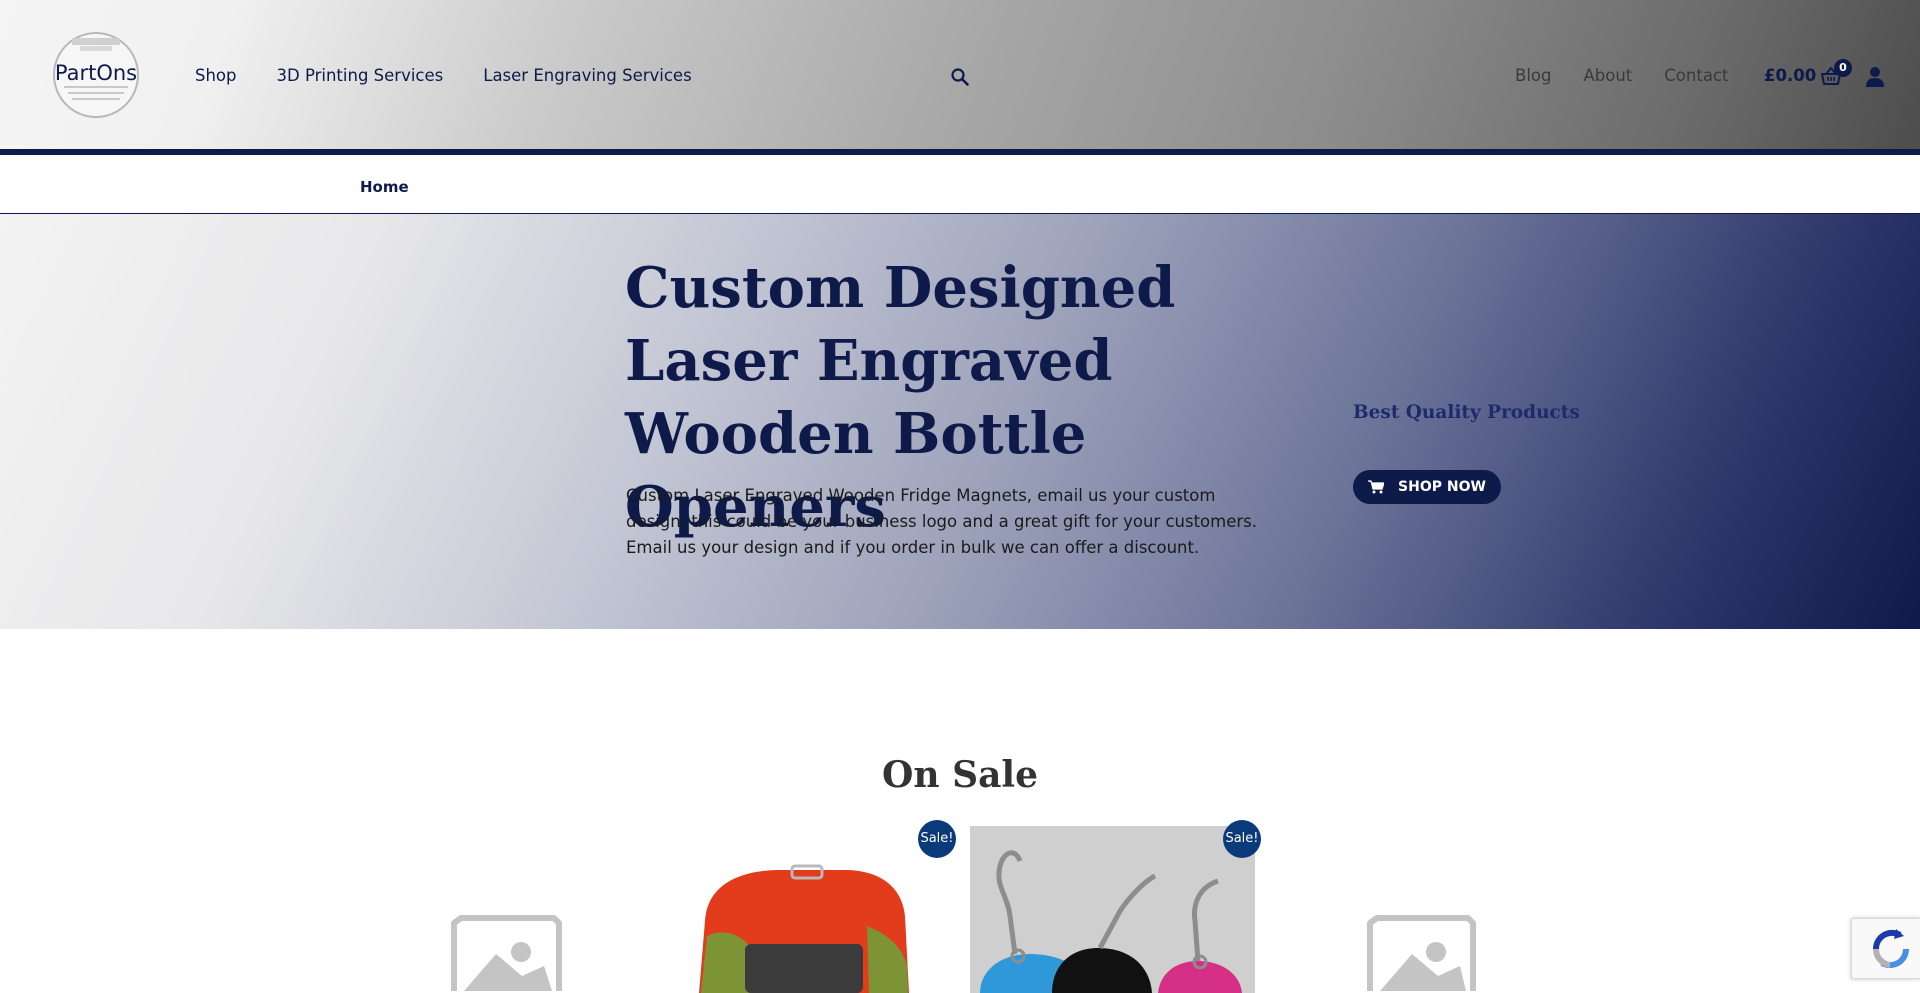 The width and height of the screenshot is (1920, 993). I want to click on svg-text: PartOns, so click(96, 73).